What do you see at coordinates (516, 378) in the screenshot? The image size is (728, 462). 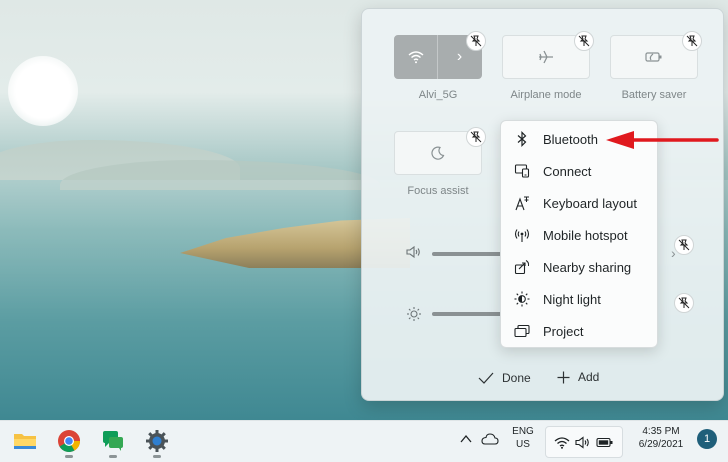 I see `done-label: Done` at bounding box center [516, 378].